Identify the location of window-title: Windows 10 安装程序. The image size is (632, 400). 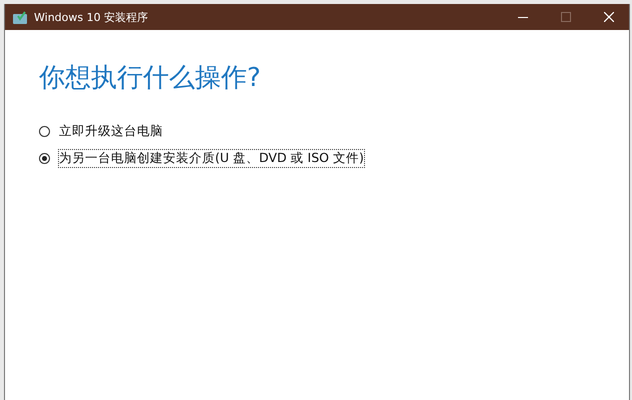
(91, 17).